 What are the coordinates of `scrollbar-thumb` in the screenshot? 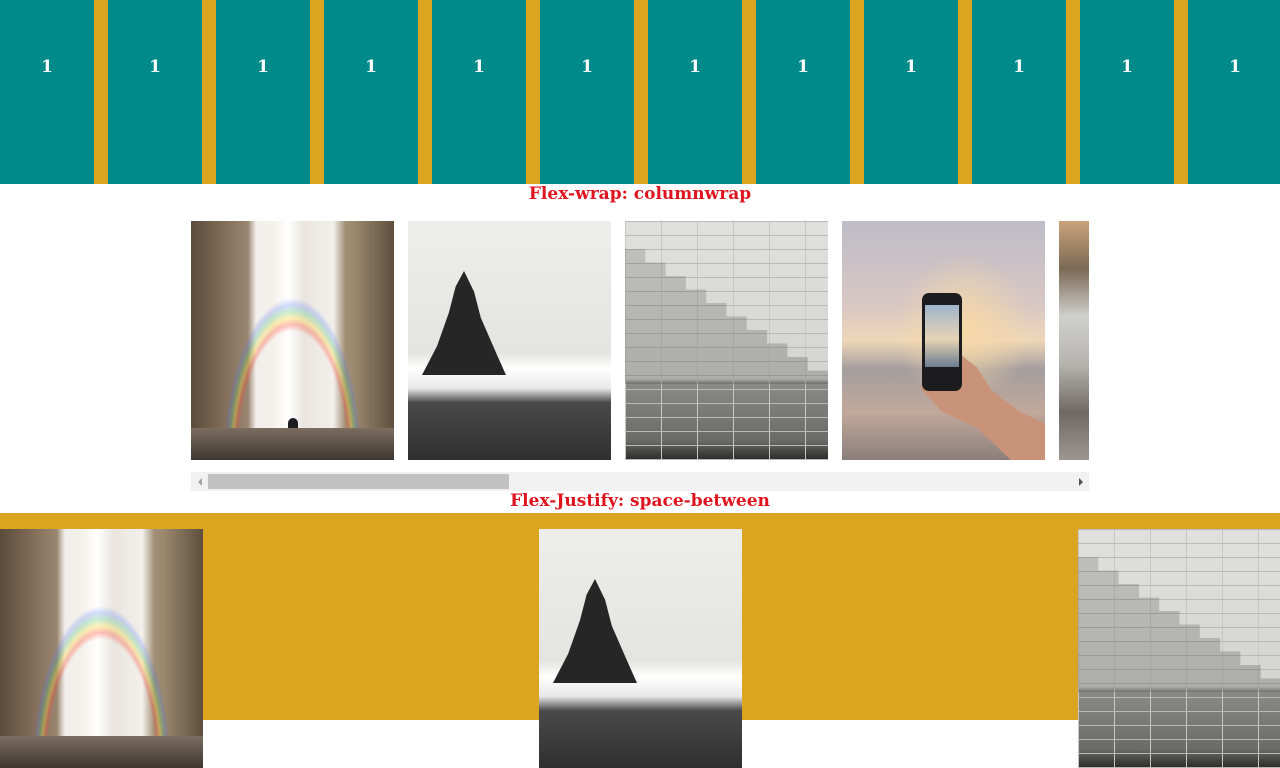 It's located at (358, 481).